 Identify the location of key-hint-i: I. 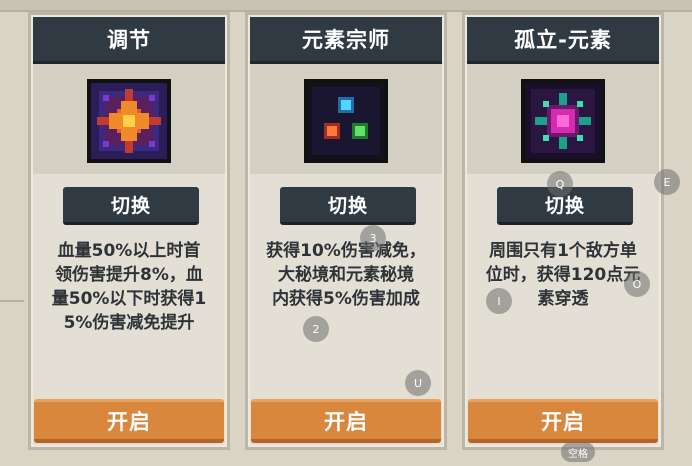
(499, 301).